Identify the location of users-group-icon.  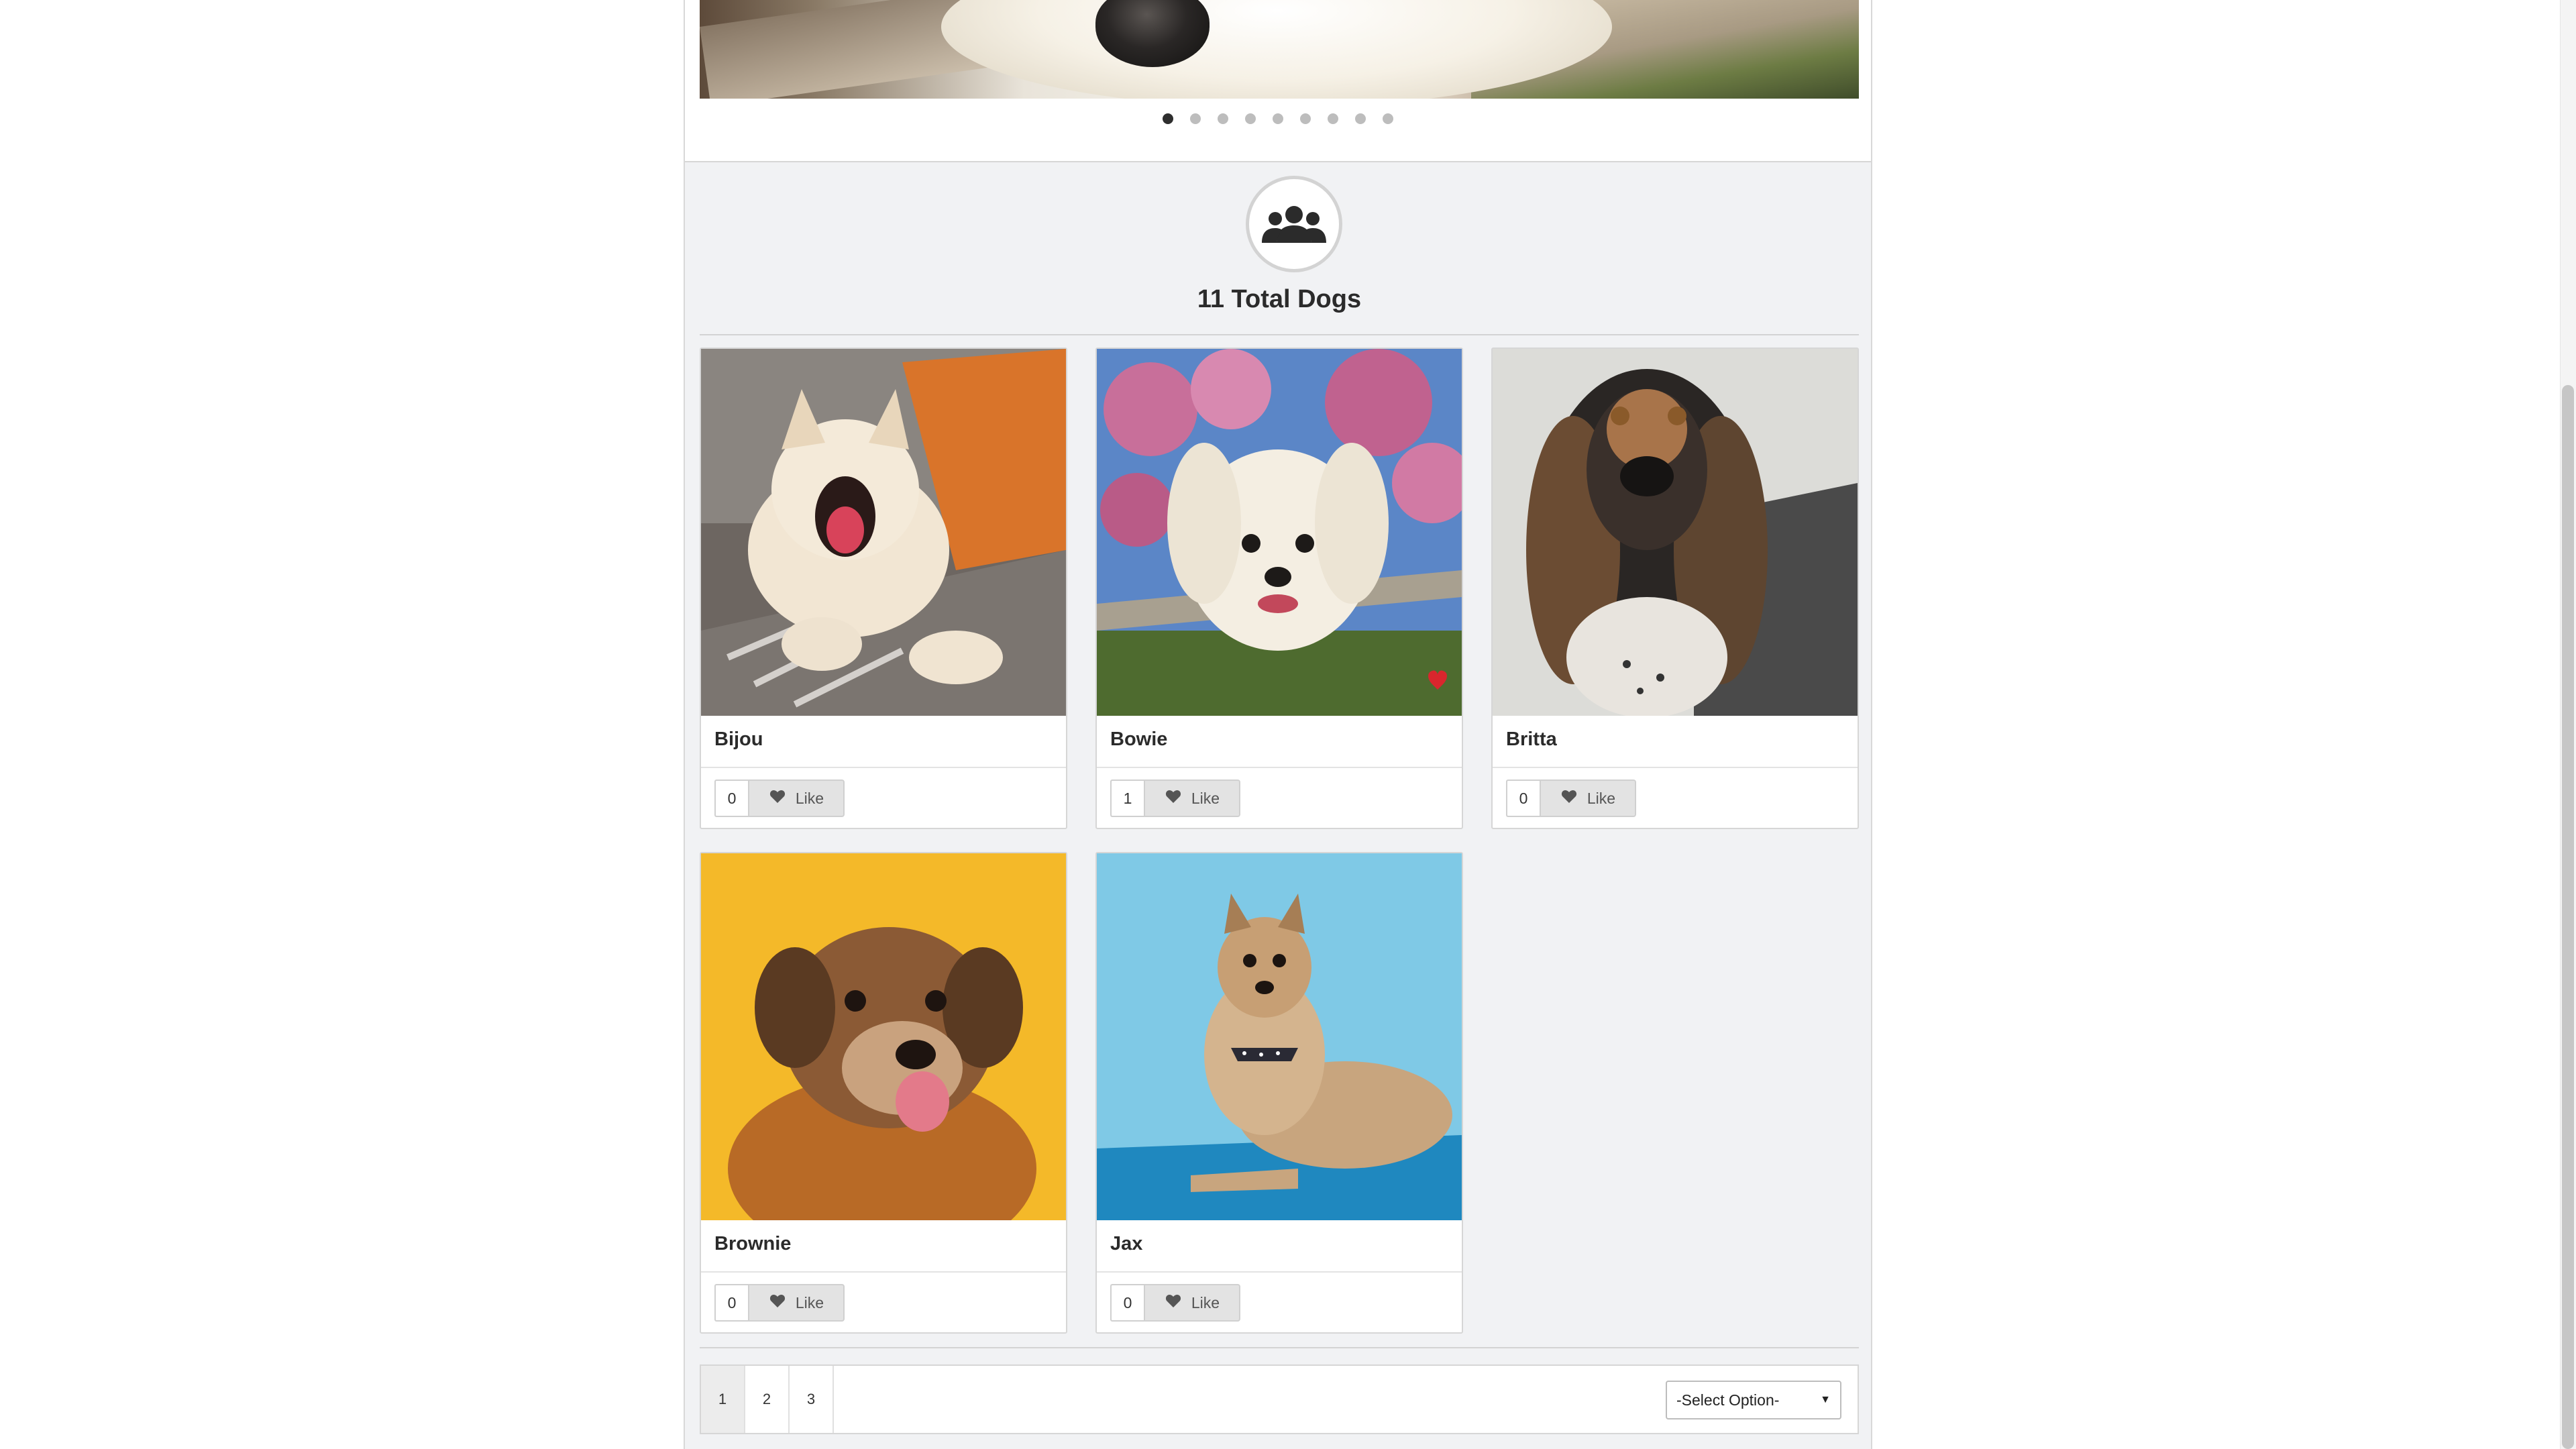
(1294, 224).